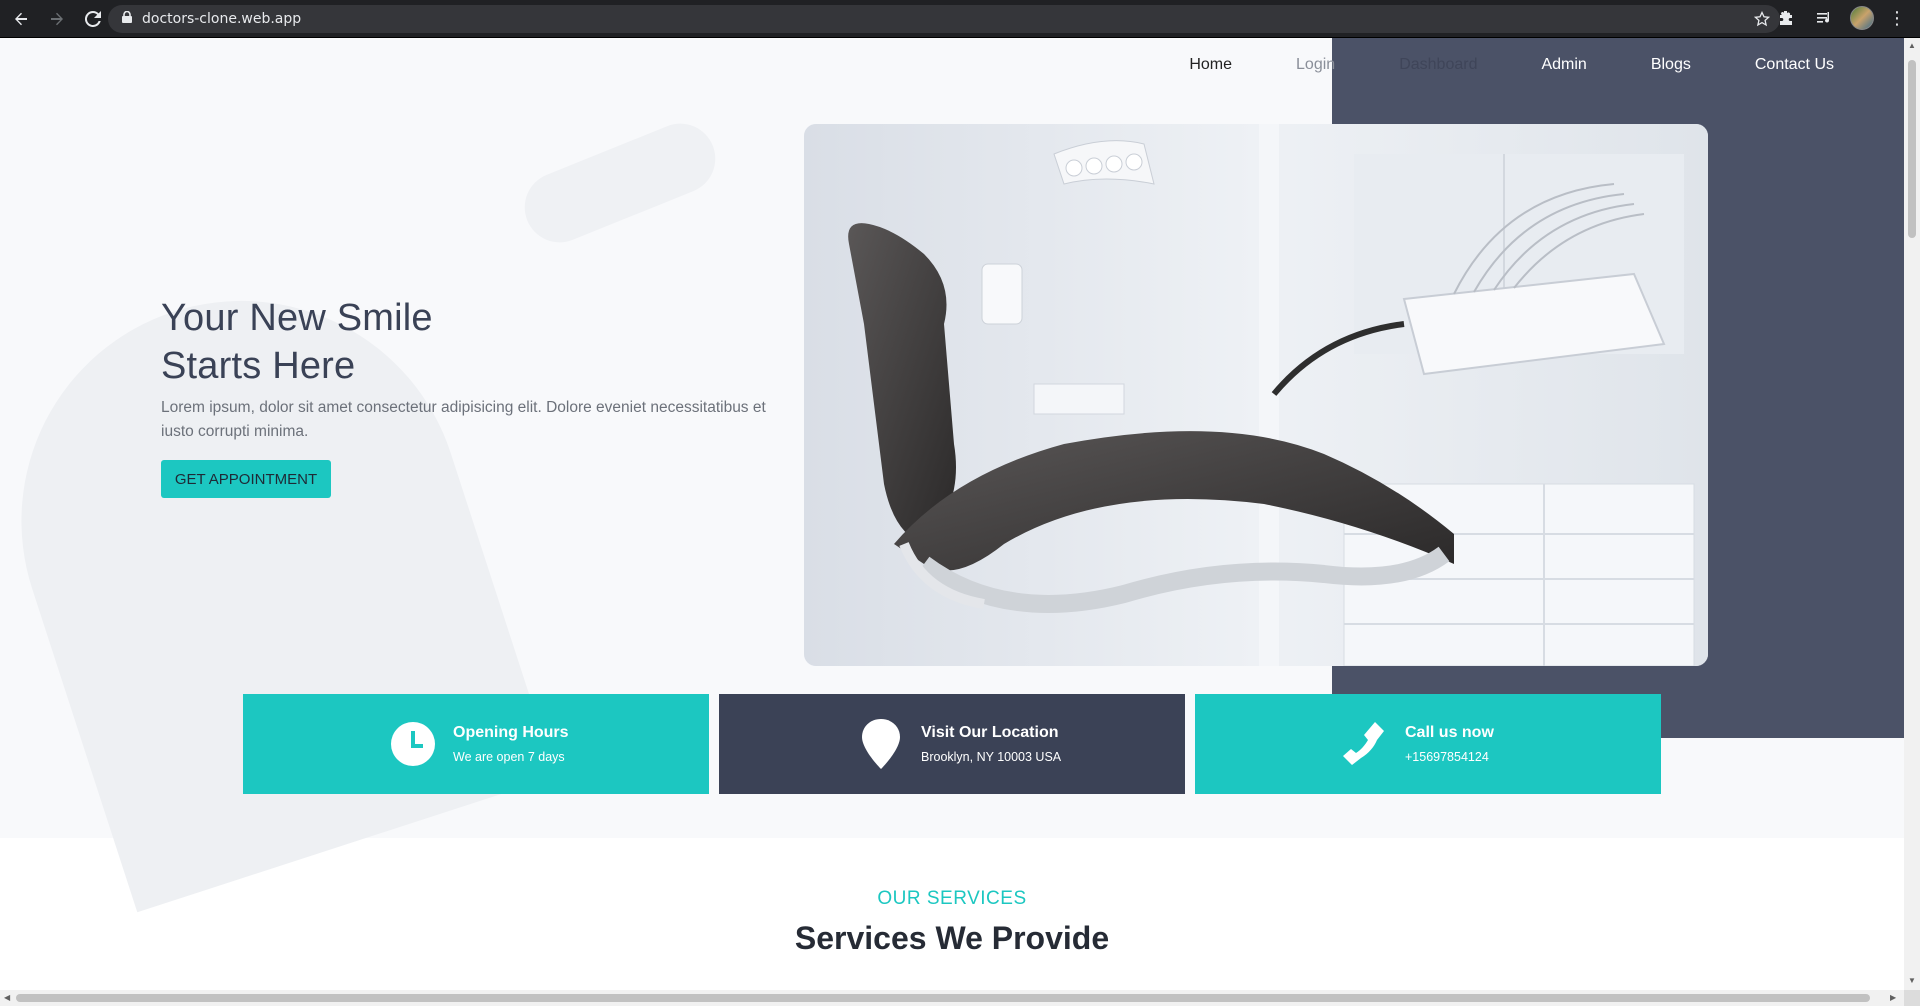  I want to click on nav-home: Home, so click(1210, 65).